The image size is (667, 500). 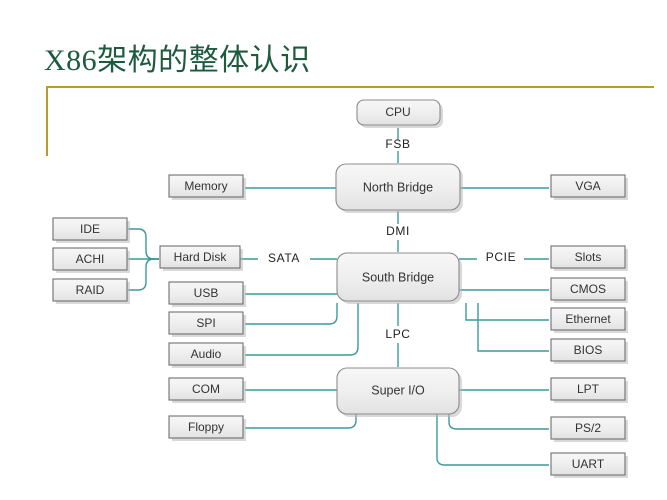 I want to click on node-hard-disk: Hard Disk, so click(x=201, y=258).